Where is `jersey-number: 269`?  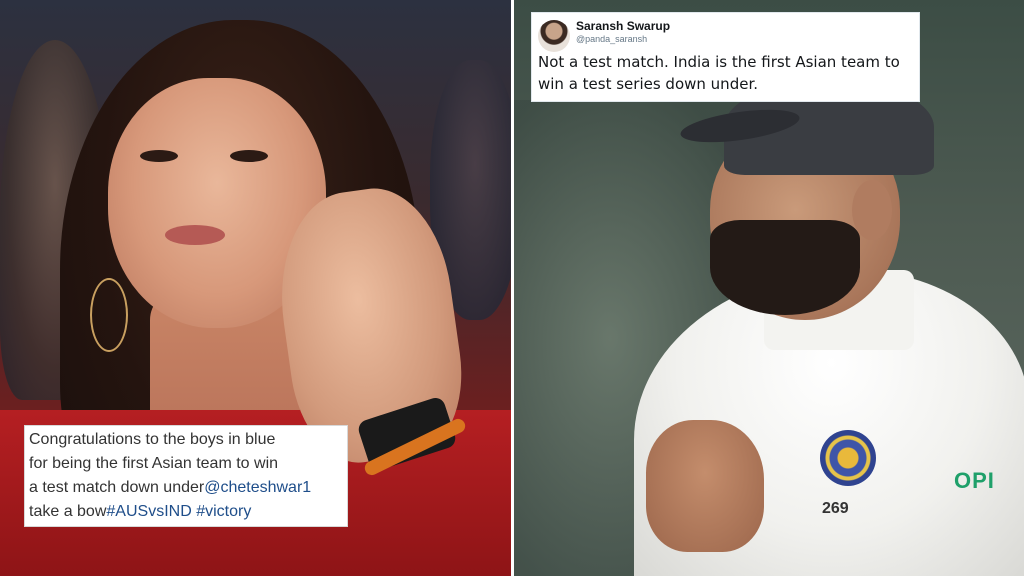 jersey-number: 269 is located at coordinates (835, 508).